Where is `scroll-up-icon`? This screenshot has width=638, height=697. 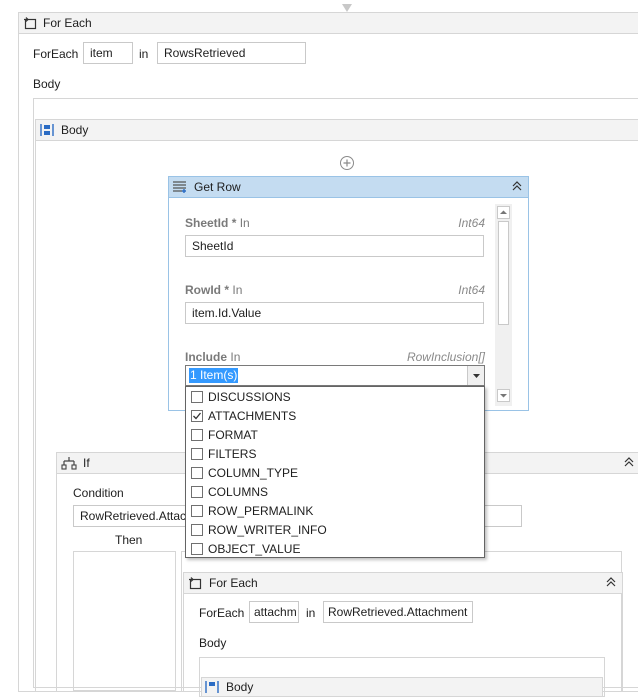 scroll-up-icon is located at coordinates (503, 212).